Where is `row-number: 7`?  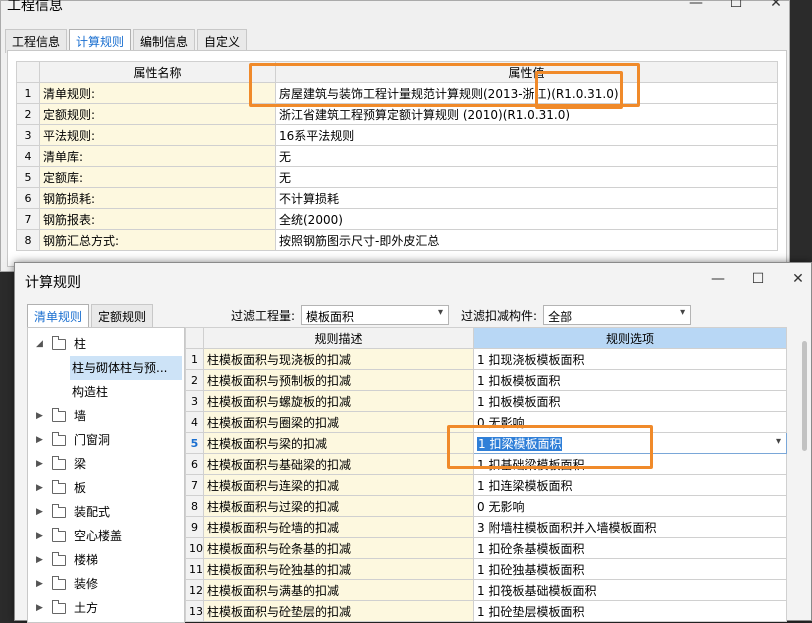 row-number: 7 is located at coordinates (28, 219).